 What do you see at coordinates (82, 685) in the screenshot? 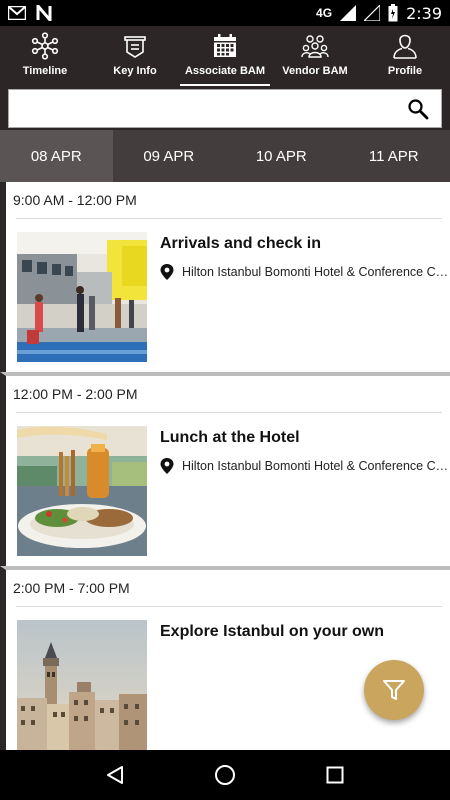
I see `istanbul-galata-photo` at bounding box center [82, 685].